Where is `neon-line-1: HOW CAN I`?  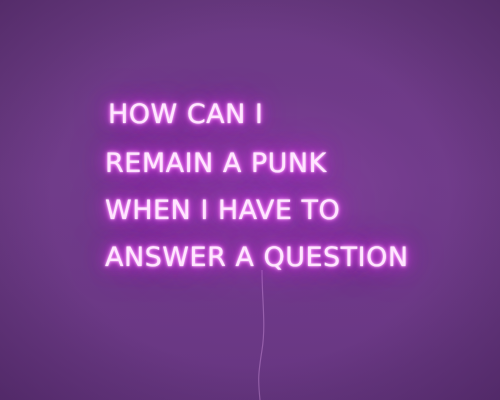
neon-line-1: HOW CAN I is located at coordinates (186, 114).